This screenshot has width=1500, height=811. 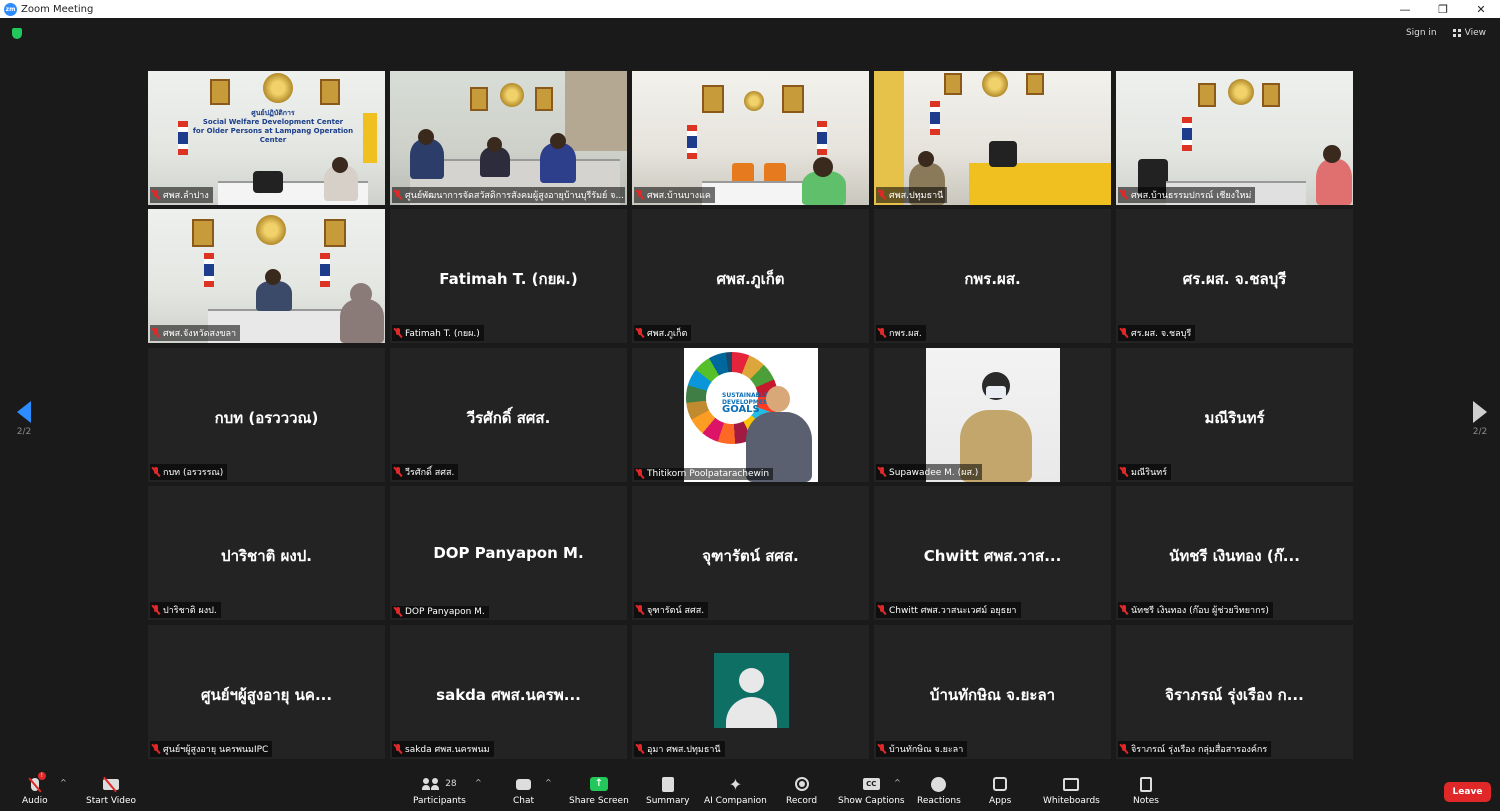 I want to click on participant-name-label: Supawadee M. (ผส.), so click(x=929, y=472).